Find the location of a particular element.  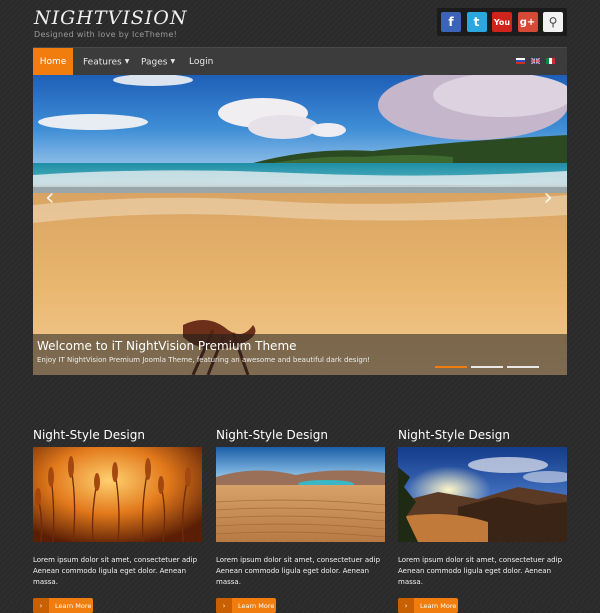

facebook-icon: f is located at coordinates (451, 22).